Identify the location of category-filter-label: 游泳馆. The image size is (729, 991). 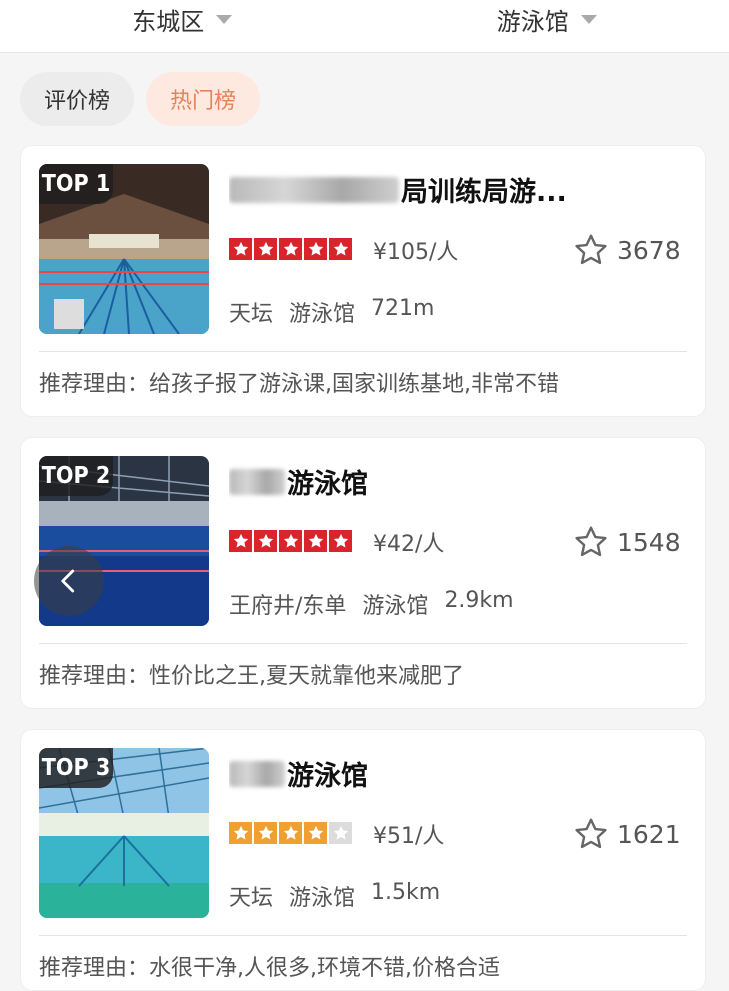
(533, 19).